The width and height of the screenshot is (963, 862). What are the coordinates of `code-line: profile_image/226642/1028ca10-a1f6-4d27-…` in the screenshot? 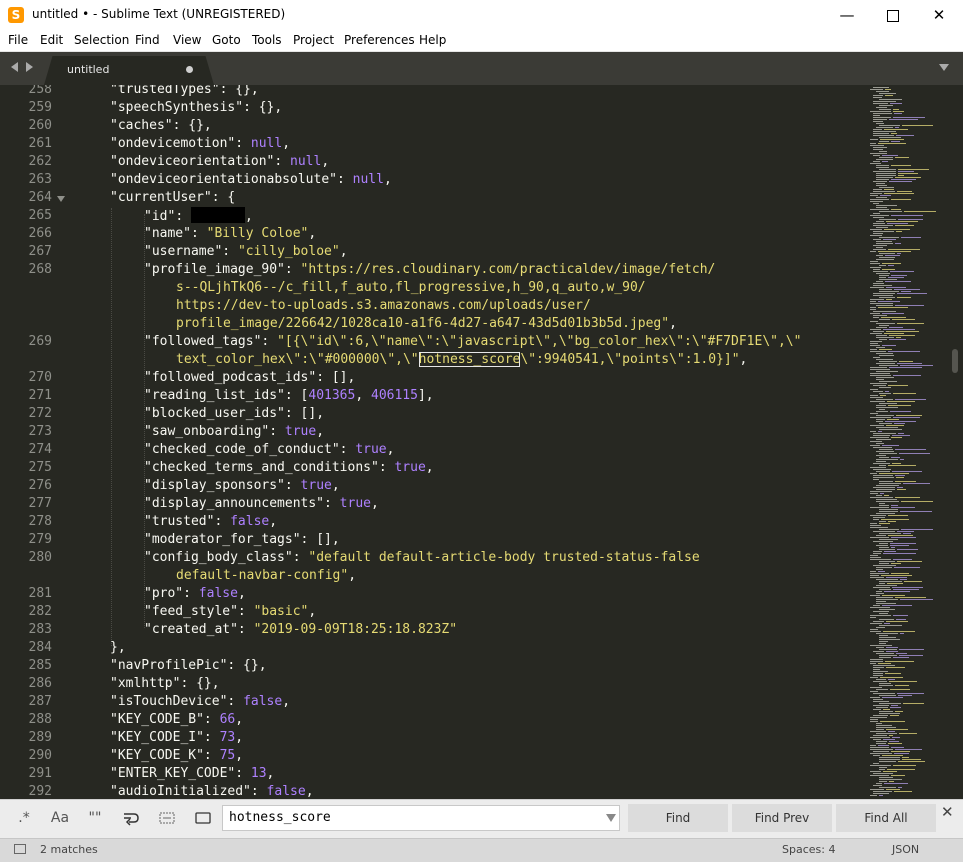 It's located at (426, 324).